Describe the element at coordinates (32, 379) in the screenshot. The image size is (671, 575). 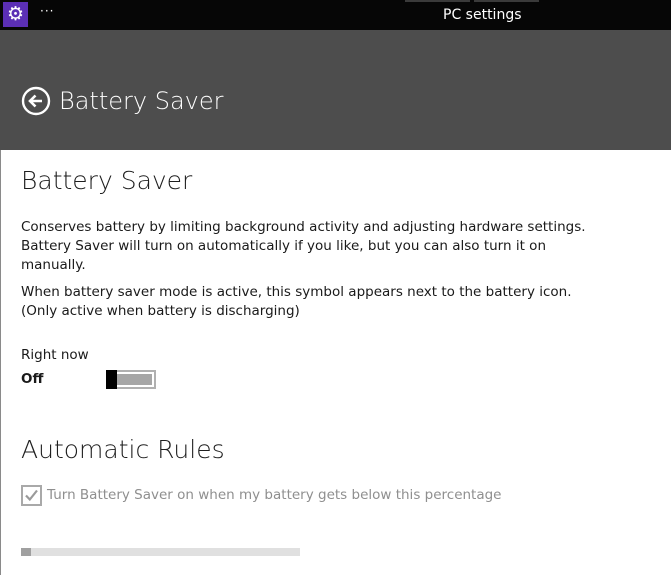
I see `toggle-state-label: Off` at that location.